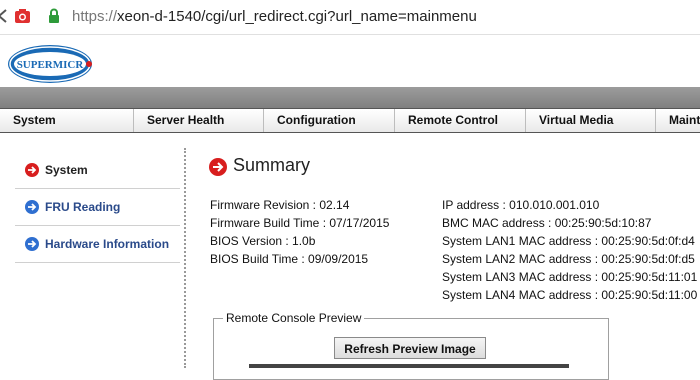  Describe the element at coordinates (603, 223) in the screenshot. I see `info-value: 00:25:90:5d:10:87` at that location.